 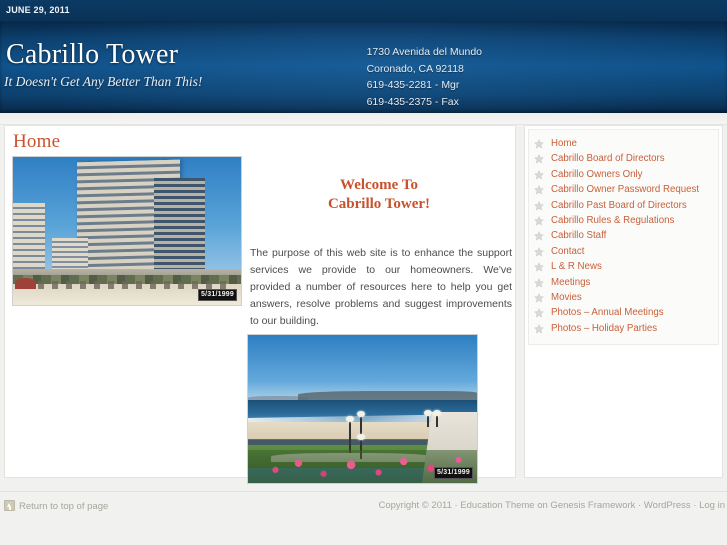 What do you see at coordinates (613, 220) in the screenshot?
I see `sidebar-menu-item-label: Cabrillo Rules & Regulations` at bounding box center [613, 220].